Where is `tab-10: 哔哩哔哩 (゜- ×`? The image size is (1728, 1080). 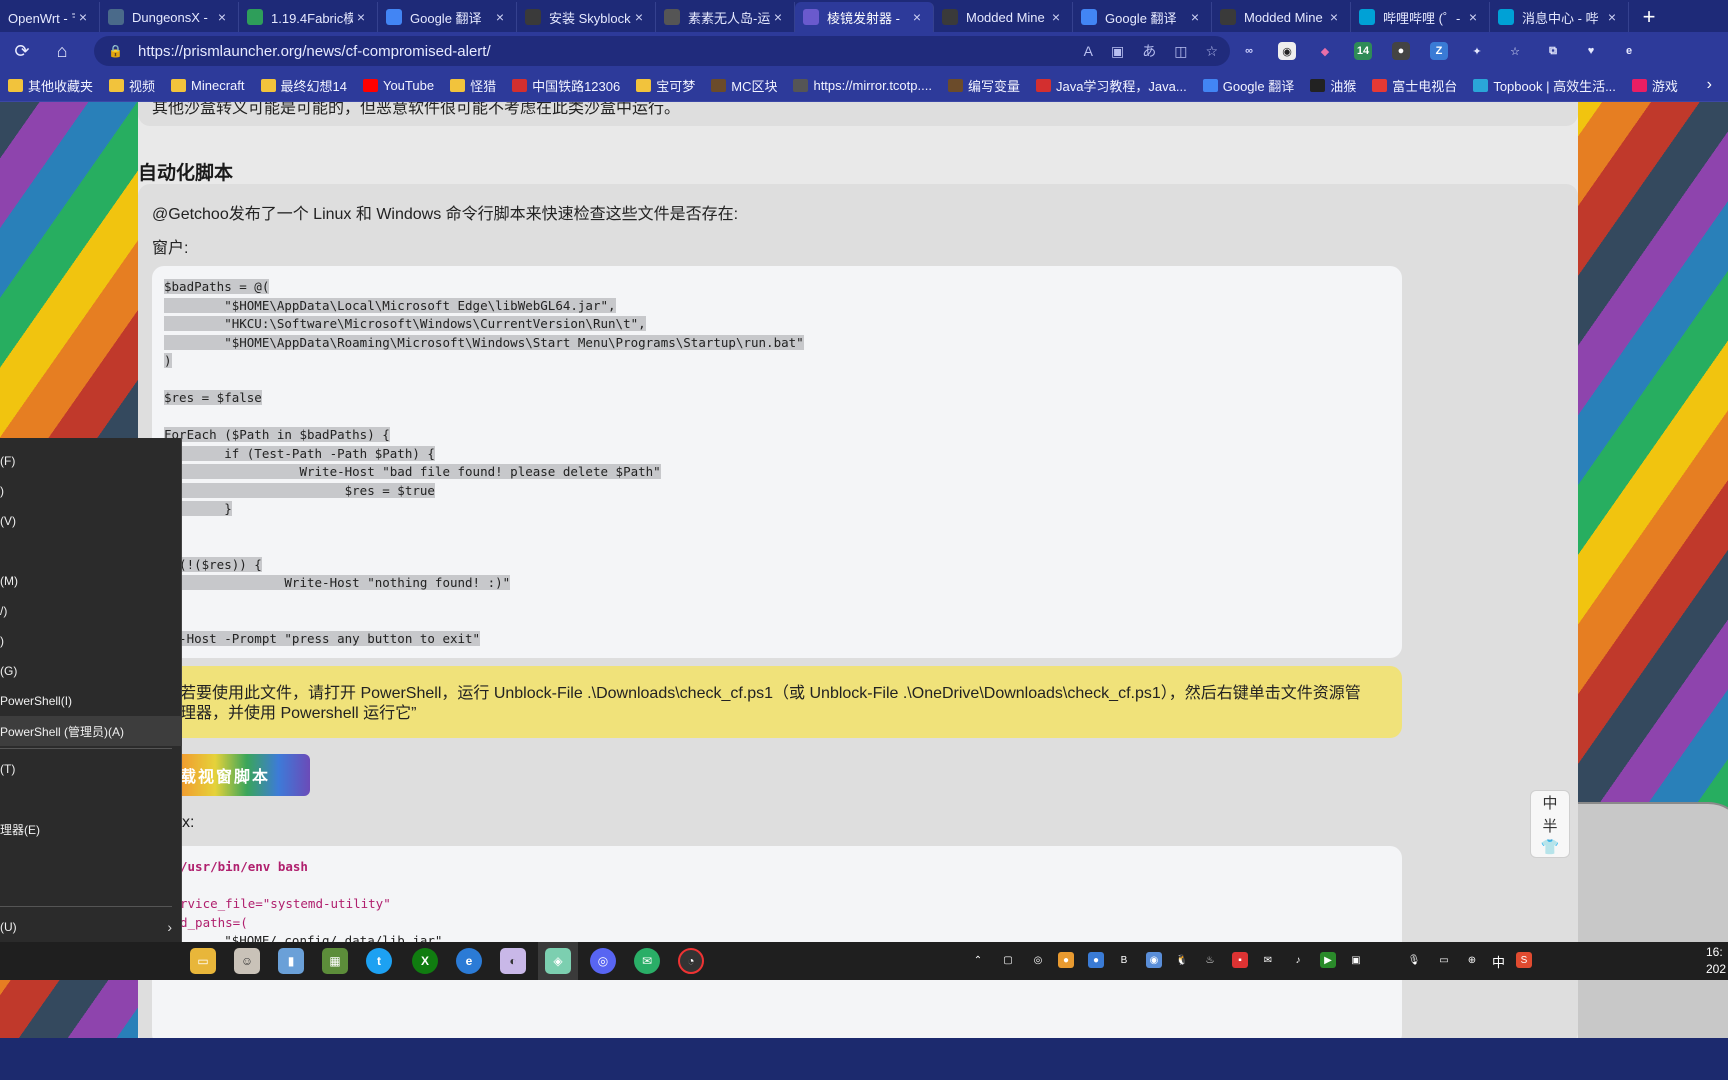
tab-10: 哔哩哔哩 (゜- × is located at coordinates (1420, 17).